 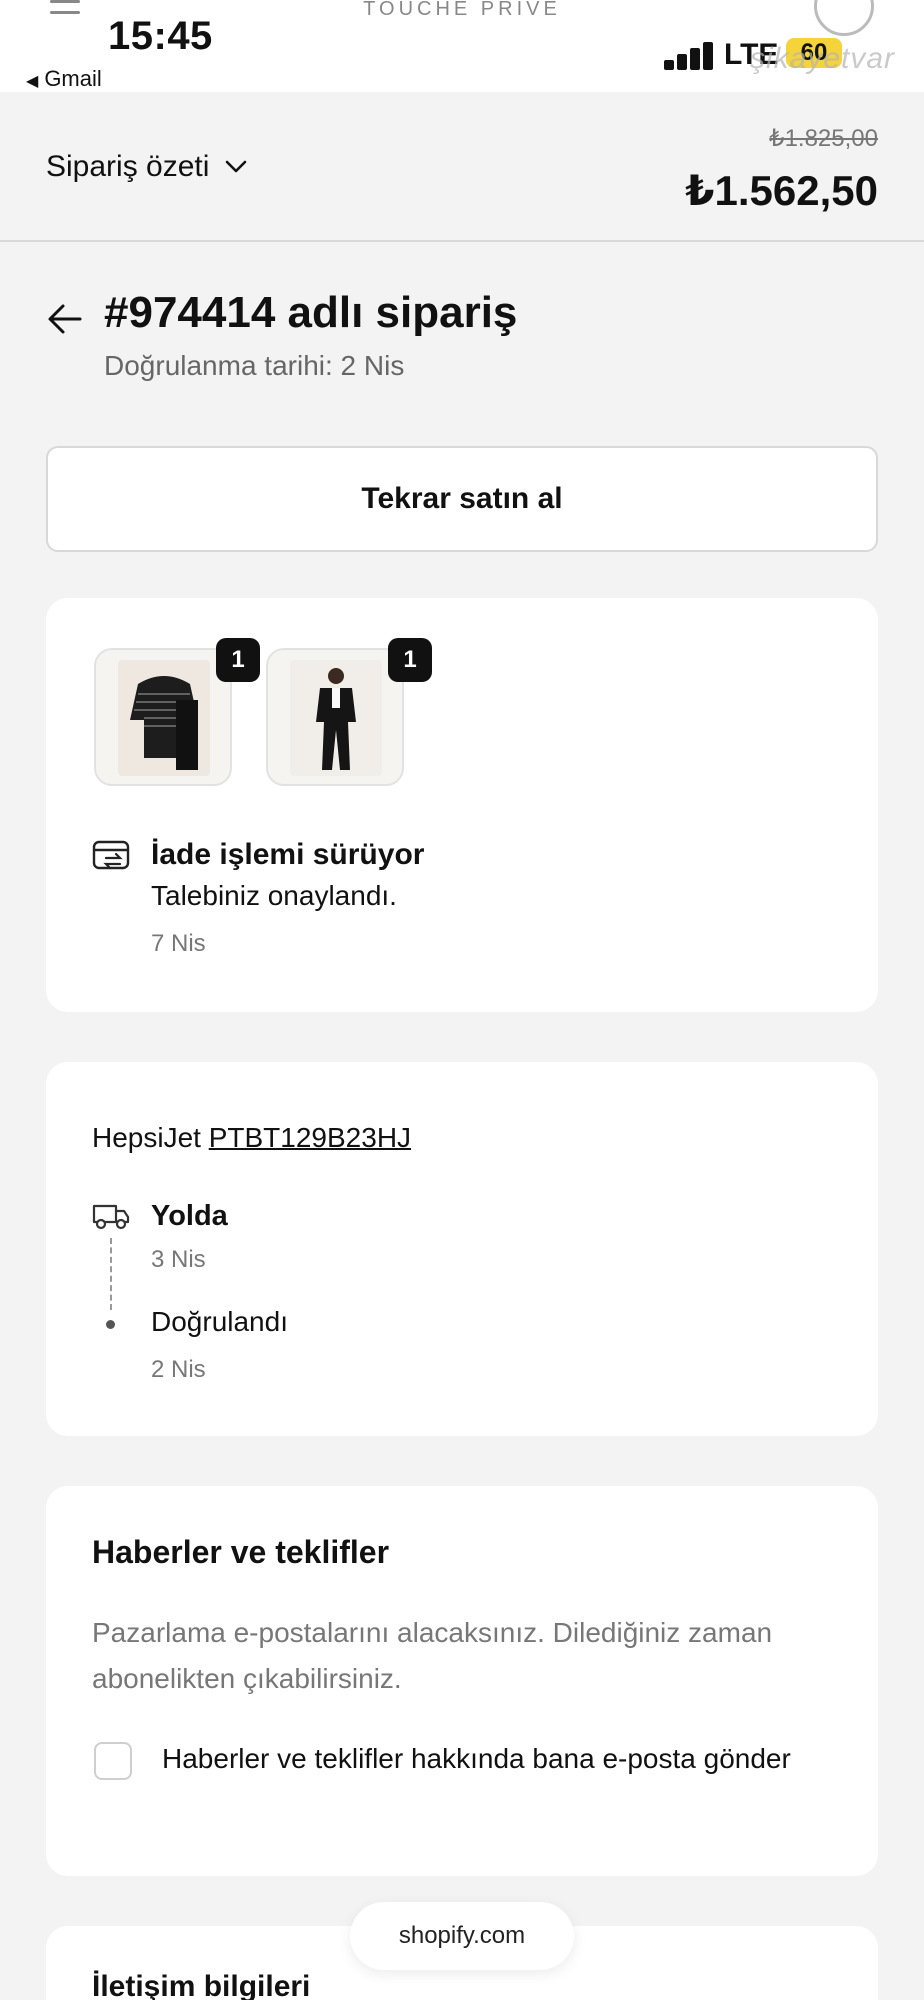 What do you see at coordinates (781, 190) in the screenshot?
I see `order-total: ₺1.562,50` at bounding box center [781, 190].